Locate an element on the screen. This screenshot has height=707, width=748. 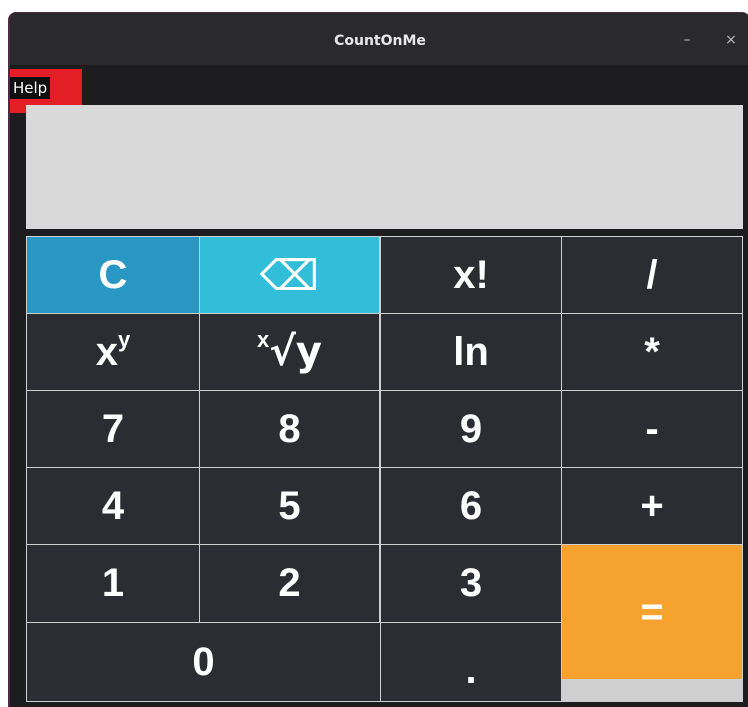
power-button: xy is located at coordinates (113, 352).